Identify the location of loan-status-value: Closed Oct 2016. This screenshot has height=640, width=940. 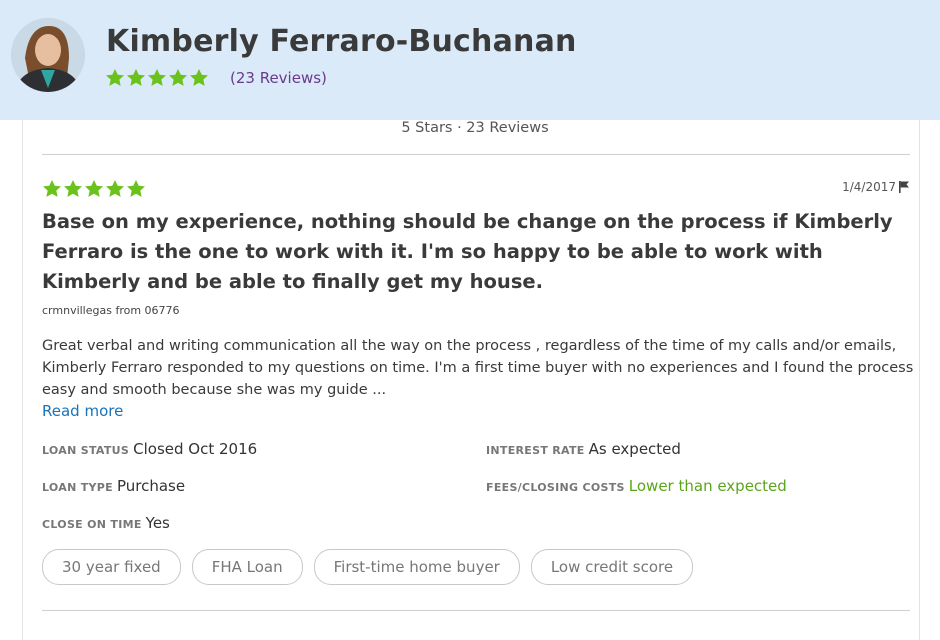
(195, 449).